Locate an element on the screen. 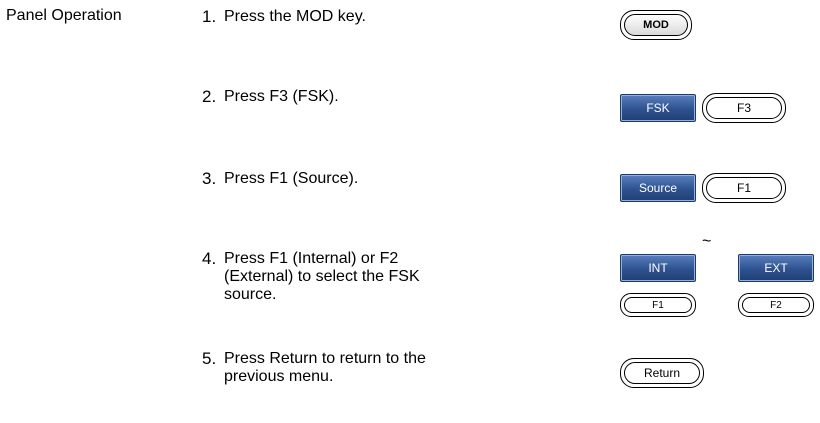 This screenshot has height=423, width=820. step-text: Press F3 (FSK). is located at coordinates (281, 96).